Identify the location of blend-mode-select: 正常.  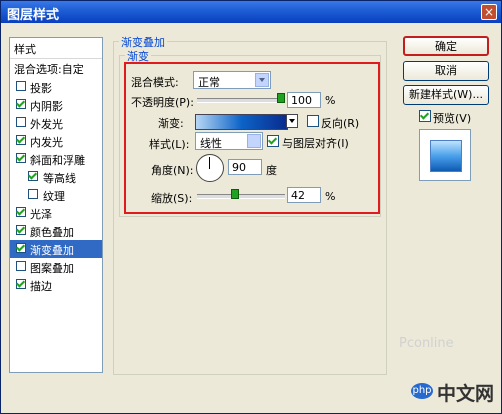
(232, 80).